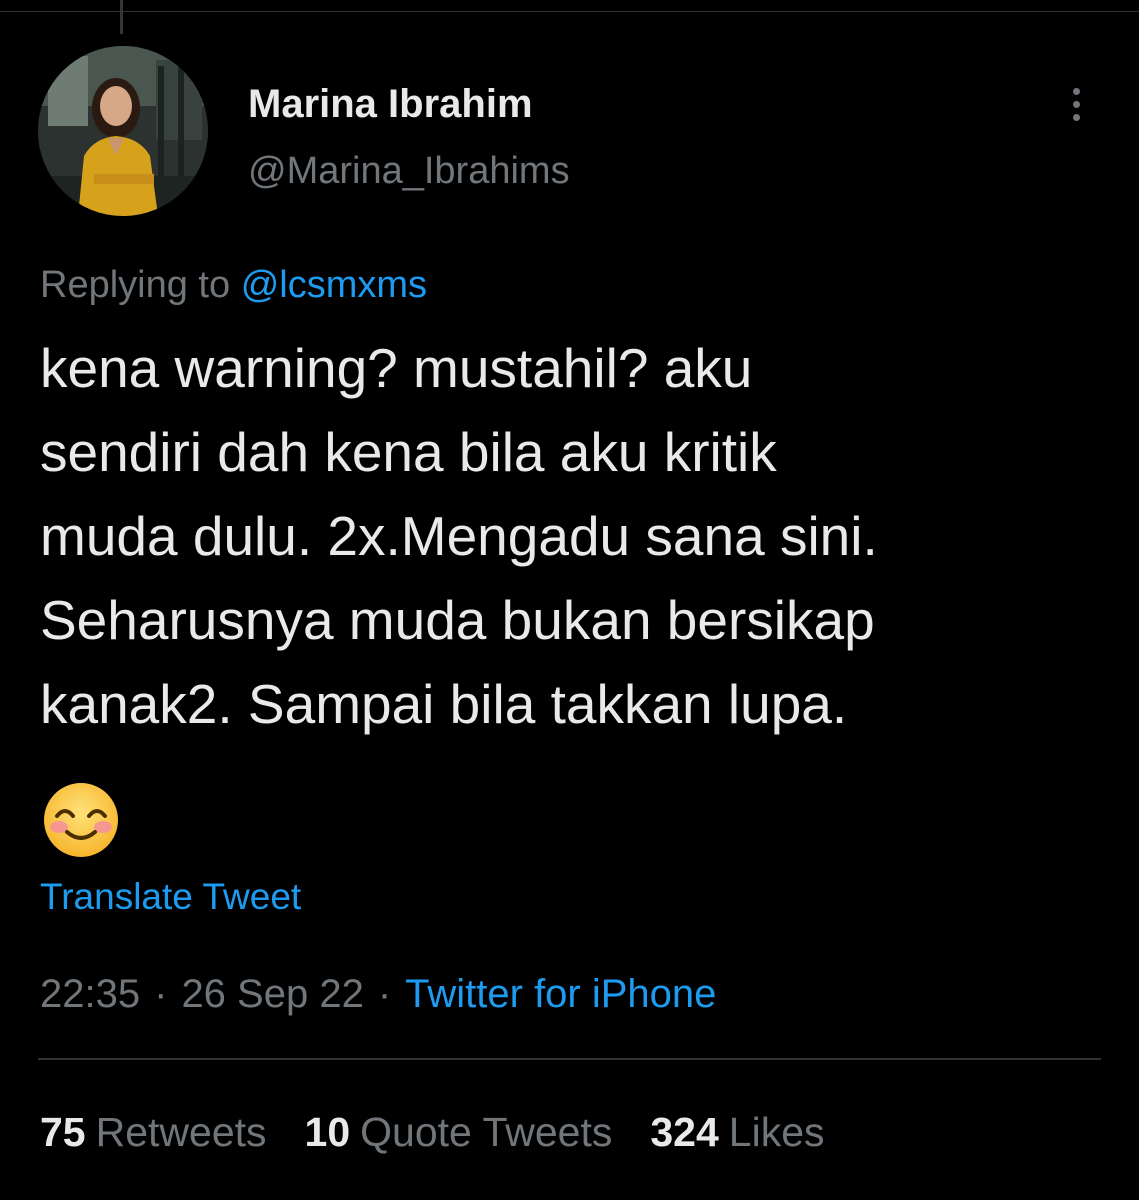 The image size is (1139, 1200). What do you see at coordinates (170, 897) in the screenshot?
I see `translate-tweet-link: Translate Tweet` at bounding box center [170, 897].